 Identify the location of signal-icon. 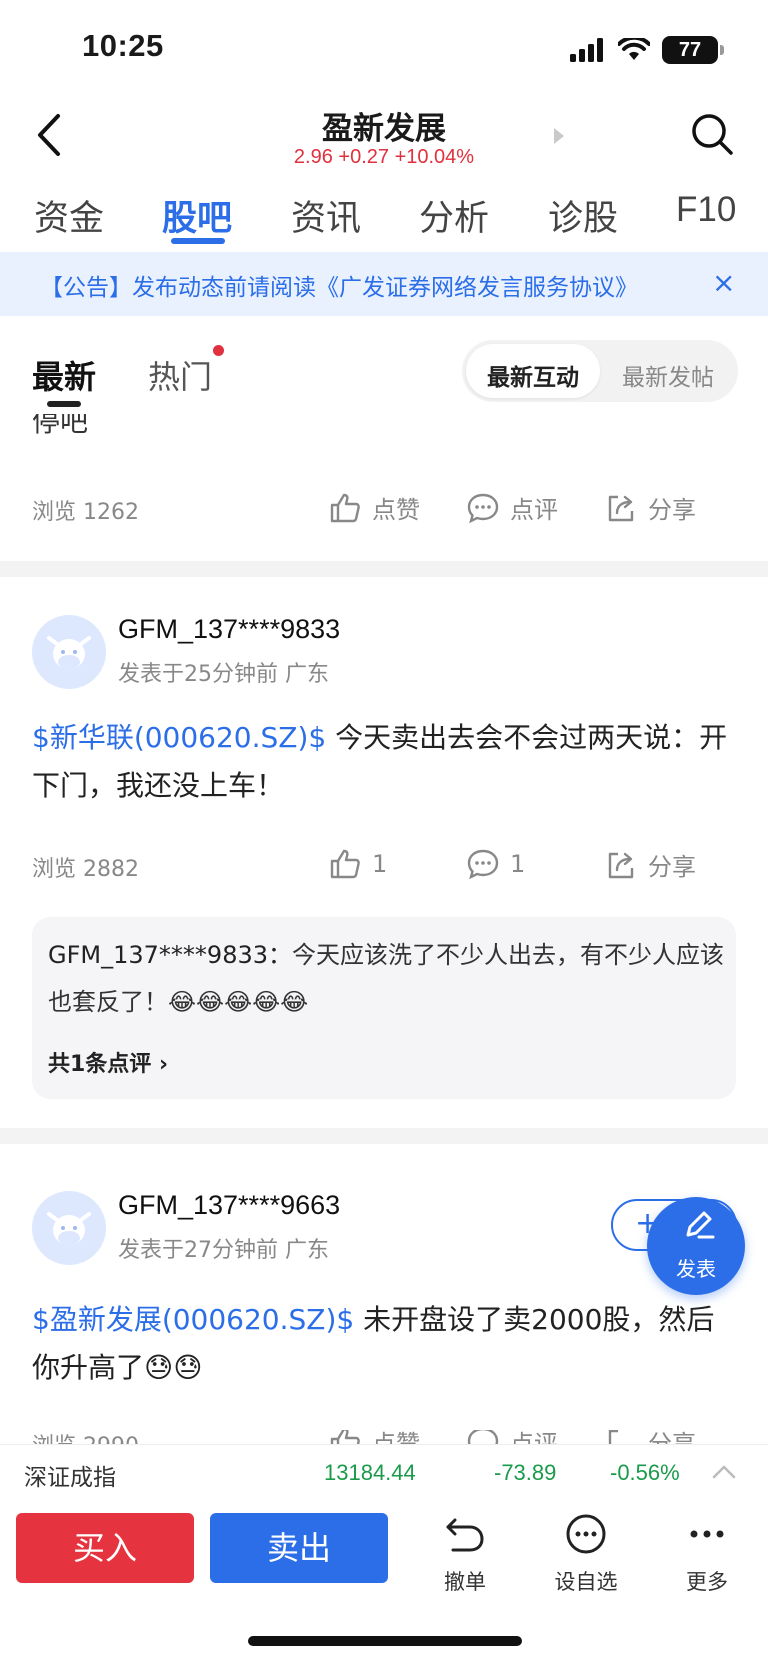
(586, 50).